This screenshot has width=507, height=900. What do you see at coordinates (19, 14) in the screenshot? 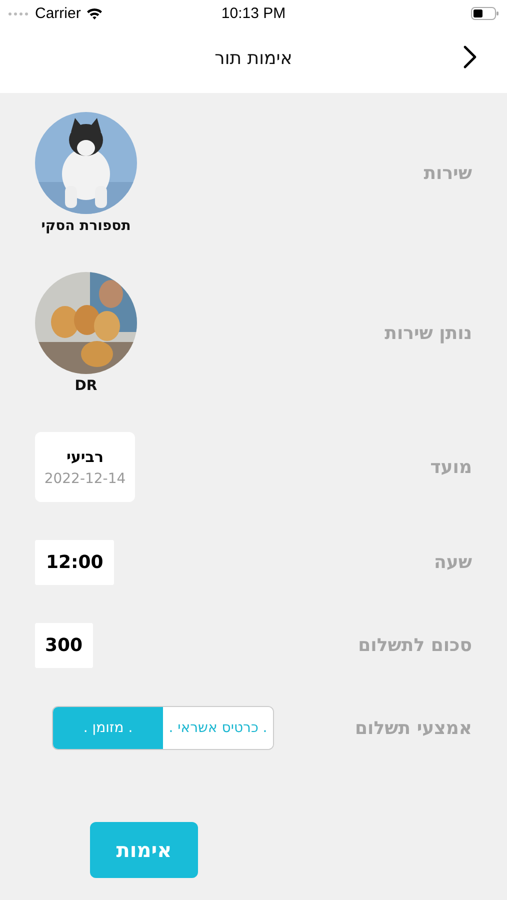
I see `signal-icon` at bounding box center [19, 14].